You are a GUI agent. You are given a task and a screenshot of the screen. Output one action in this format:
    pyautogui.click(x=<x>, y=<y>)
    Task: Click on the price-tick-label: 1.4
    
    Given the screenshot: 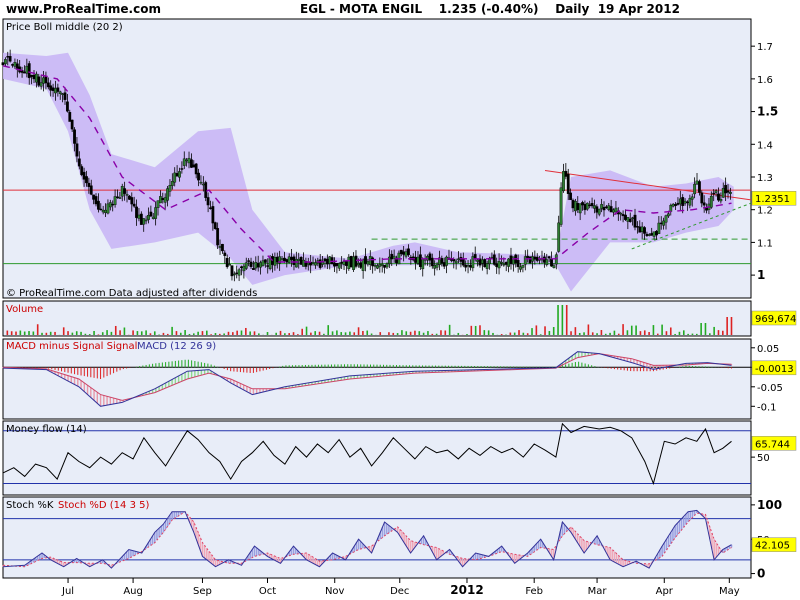 What is the action you would take?
    pyautogui.click(x=765, y=145)
    